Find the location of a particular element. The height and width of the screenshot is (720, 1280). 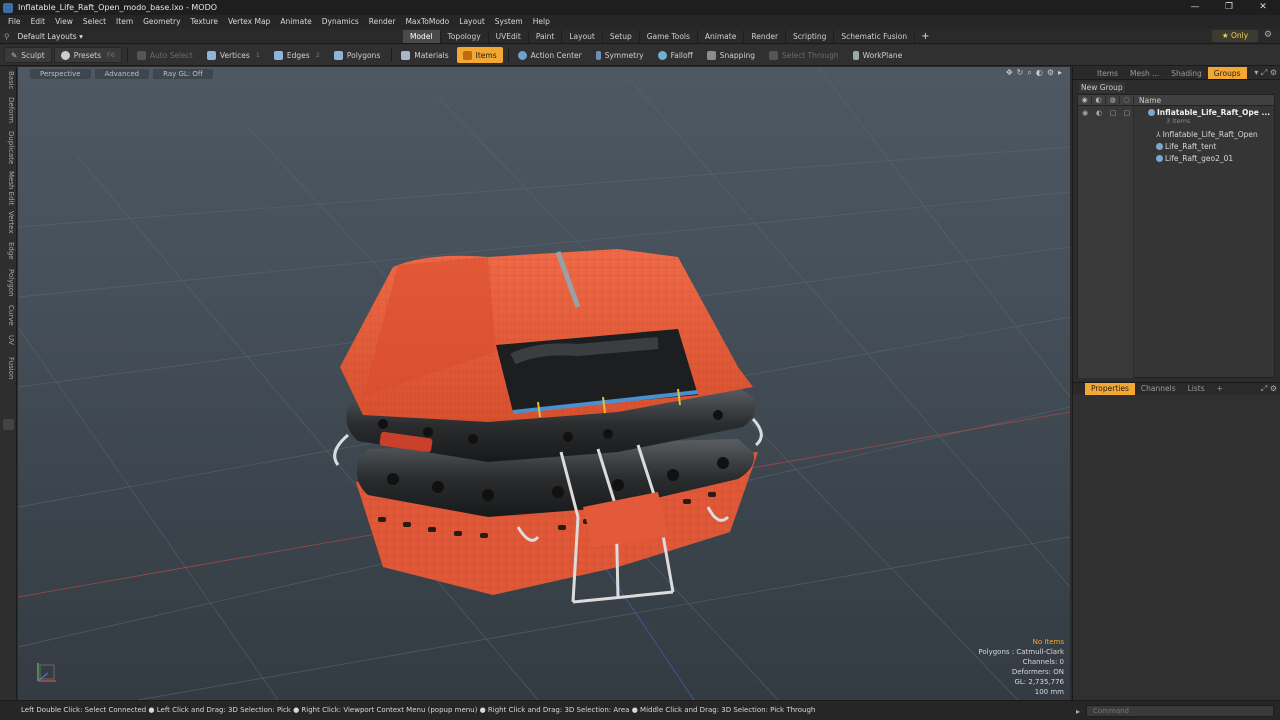

strip-tab-curve: Curve is located at coordinates (8, 315).